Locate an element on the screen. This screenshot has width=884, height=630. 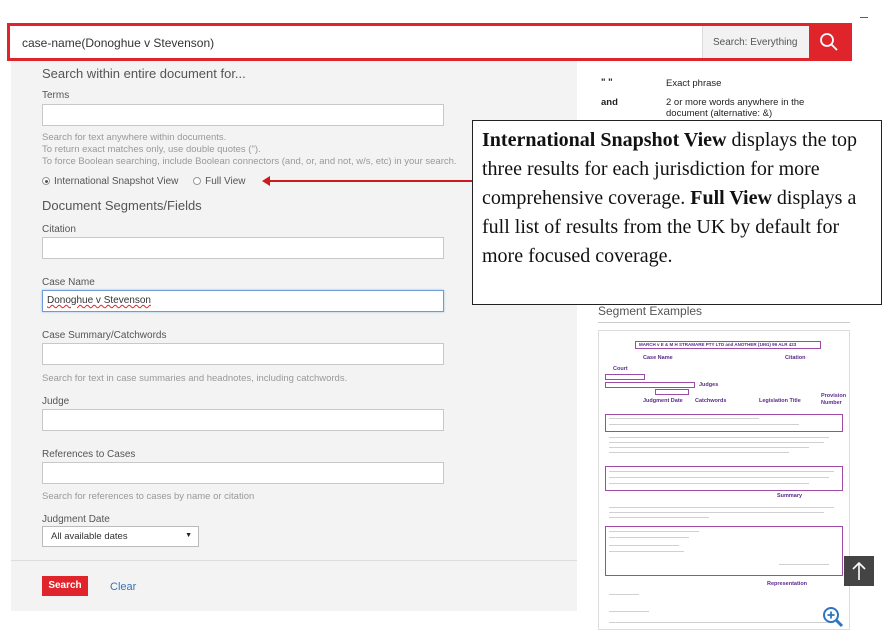
judges-box is located at coordinates (650, 385).